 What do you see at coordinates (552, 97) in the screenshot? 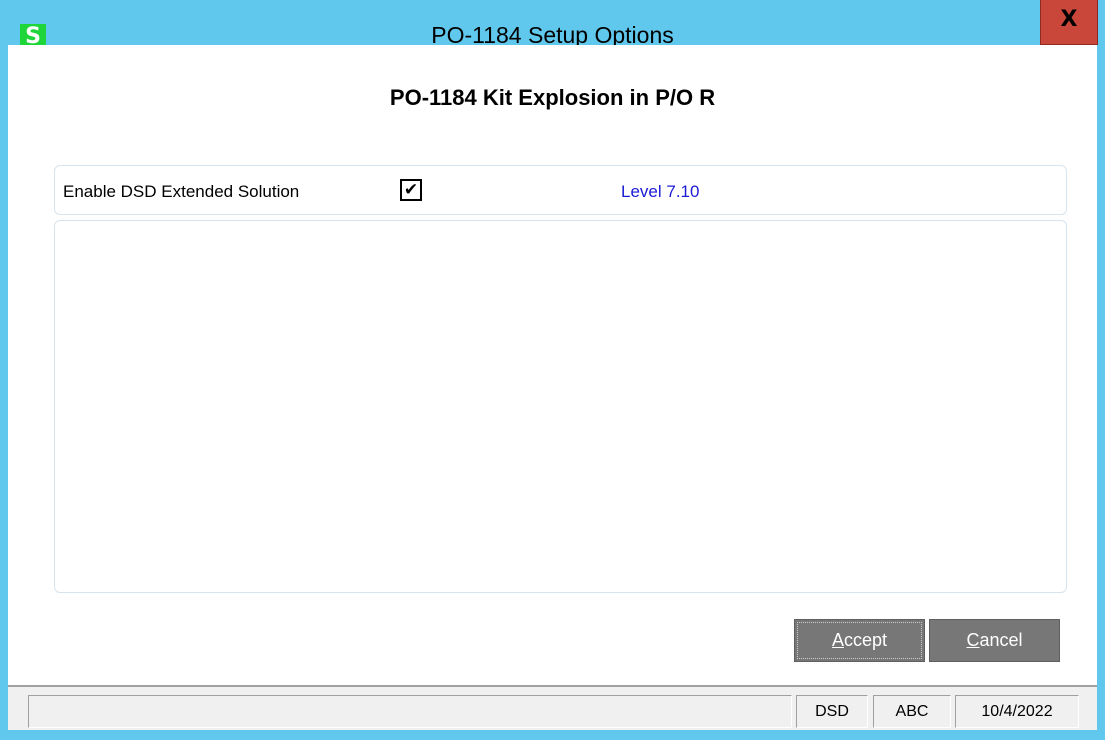
I see `page-title: PO-1184 Kit Explosion in P/O R` at bounding box center [552, 97].